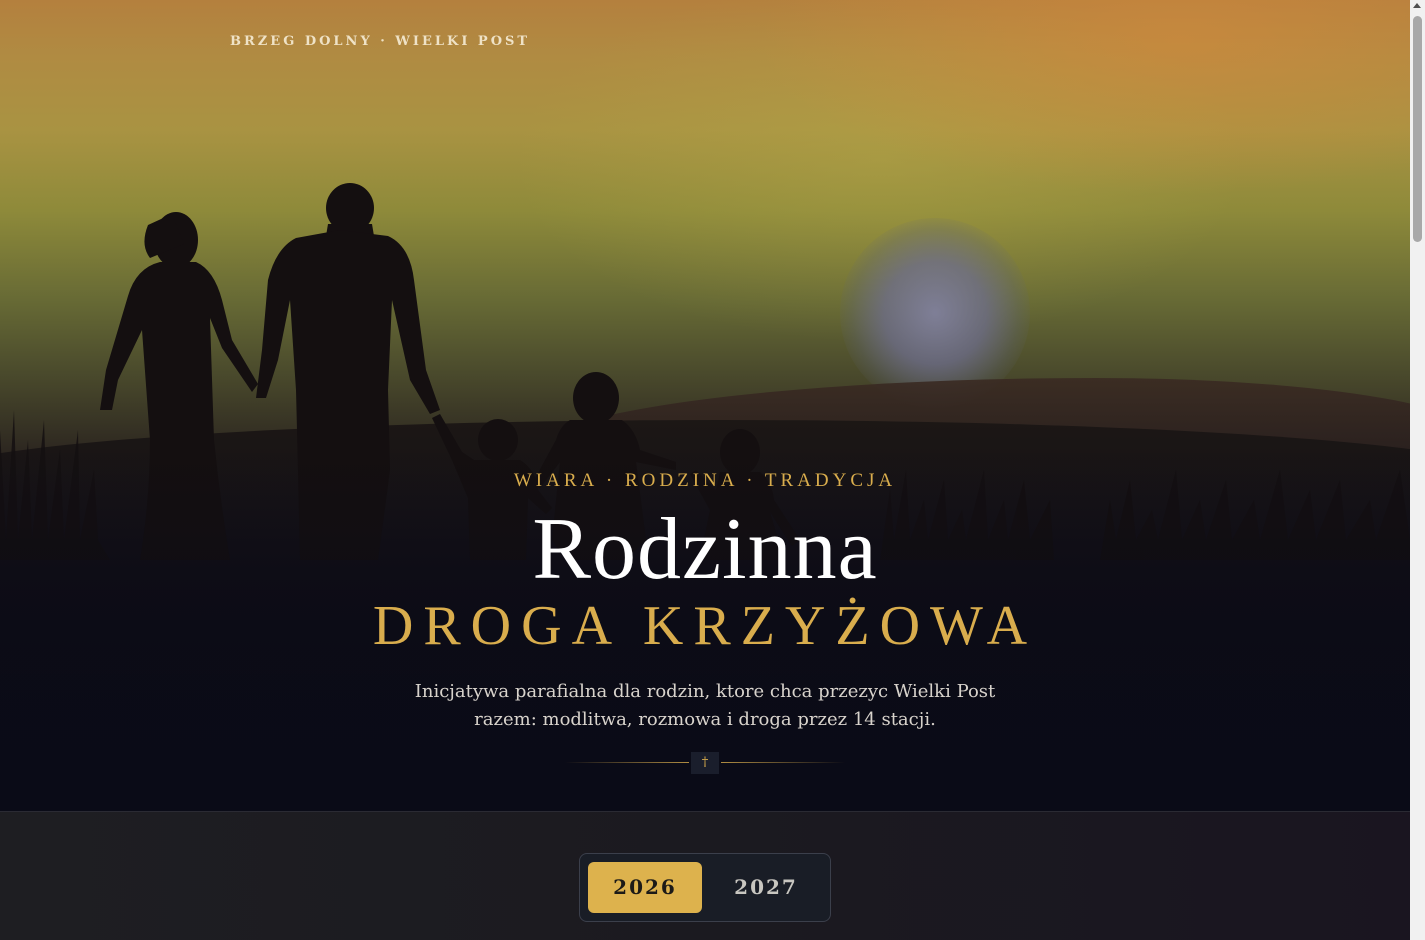 The height and width of the screenshot is (940, 1425). I want to click on scrollbar-thumb, so click(1417, 129).